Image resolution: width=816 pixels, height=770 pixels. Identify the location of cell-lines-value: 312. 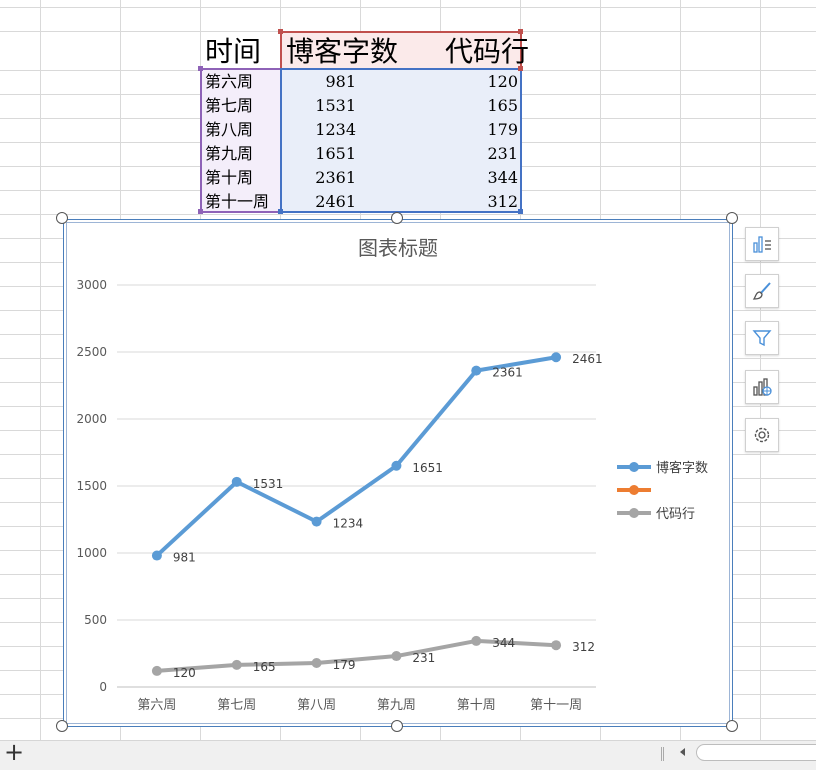
(489, 202).